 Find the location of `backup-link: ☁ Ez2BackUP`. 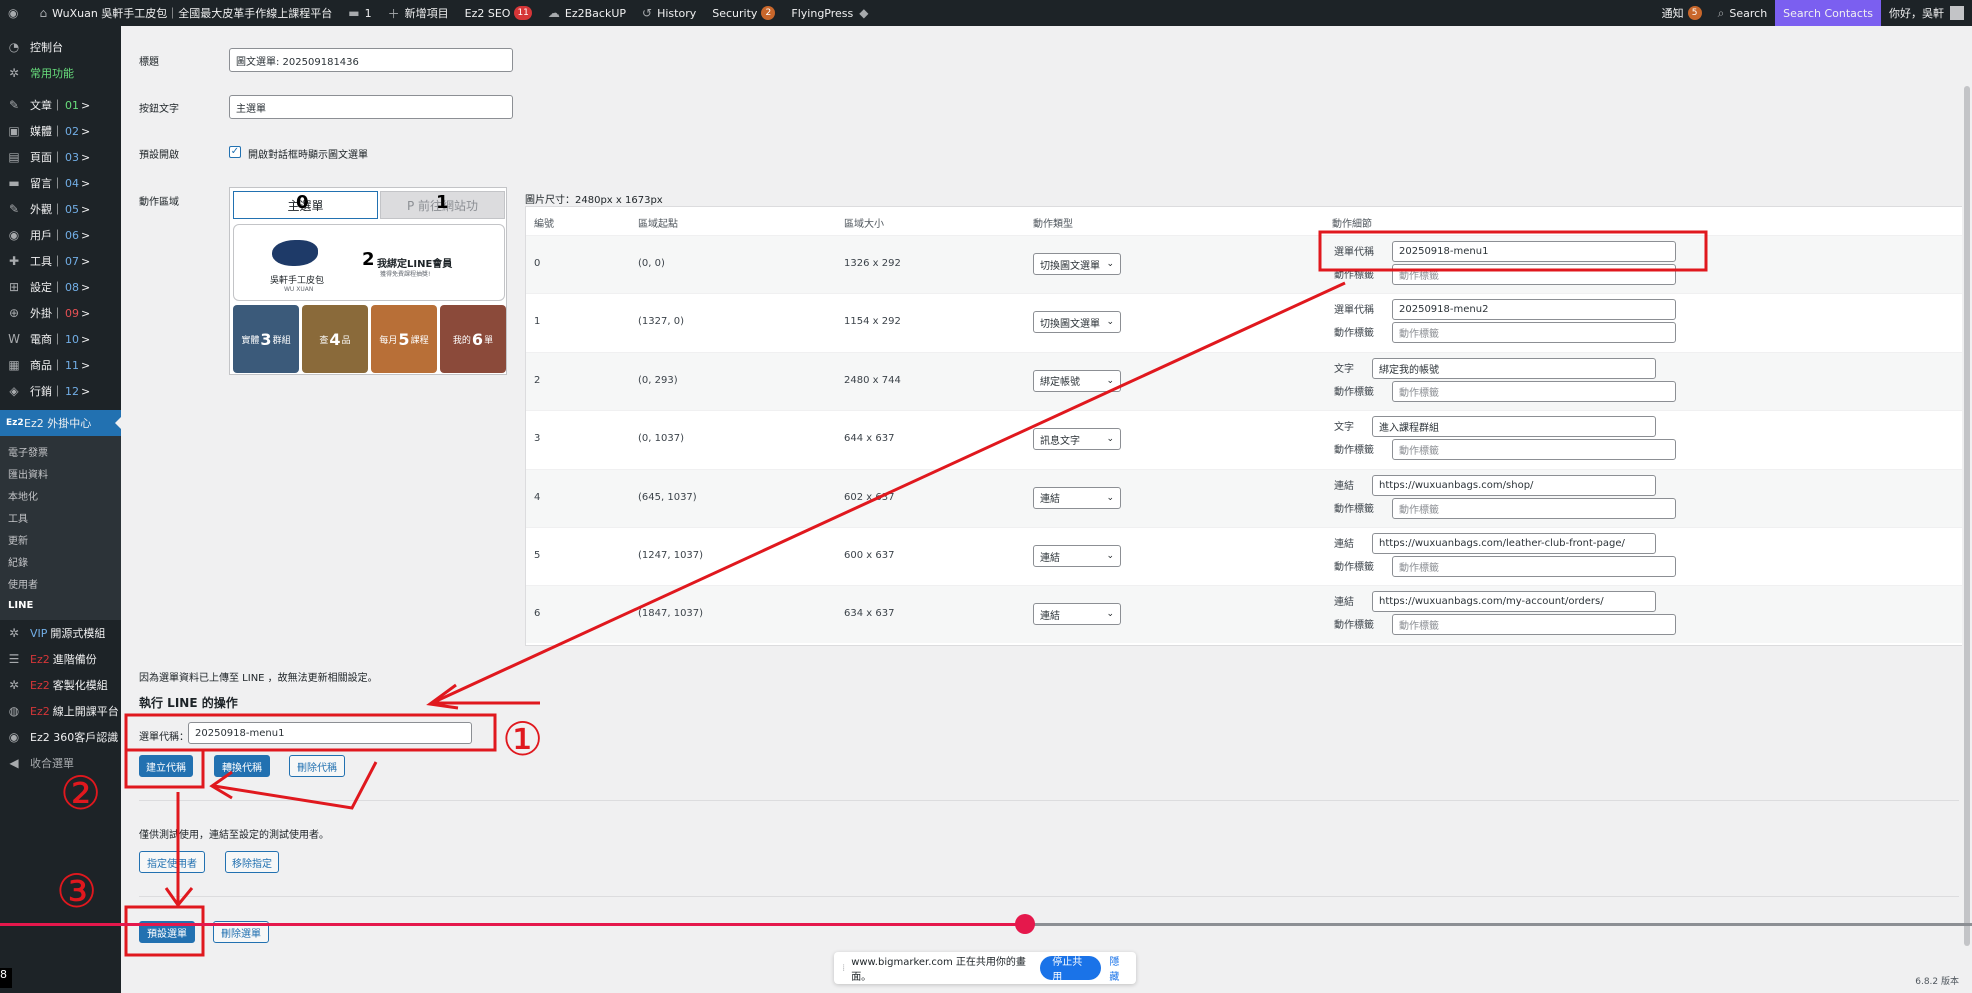

backup-link: ☁ Ez2BackUP is located at coordinates (587, 13).